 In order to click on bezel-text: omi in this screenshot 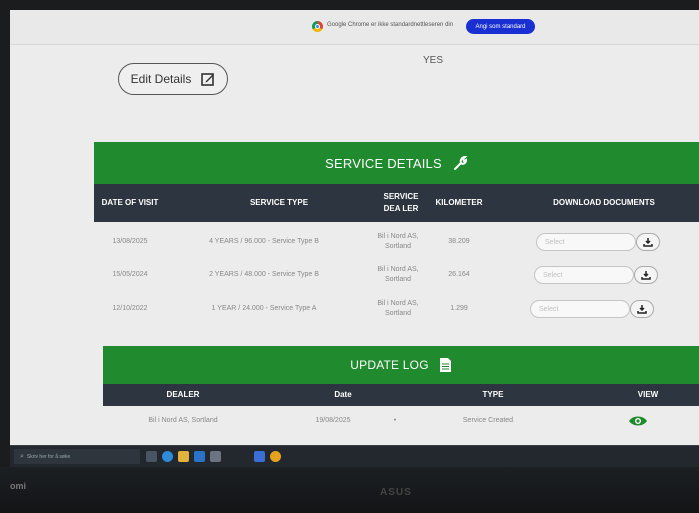, I will do `click(18, 486)`.